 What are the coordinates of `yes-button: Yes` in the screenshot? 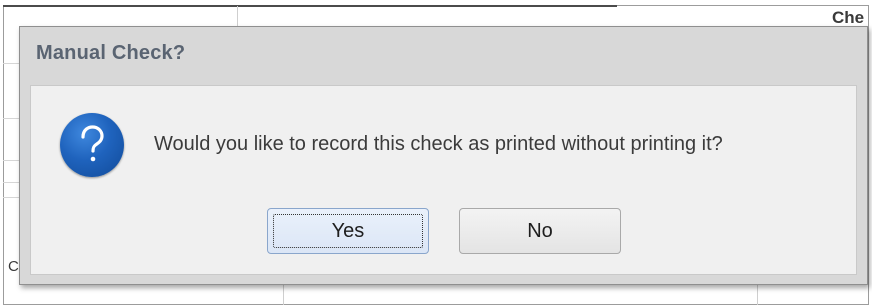 It's located at (348, 231).